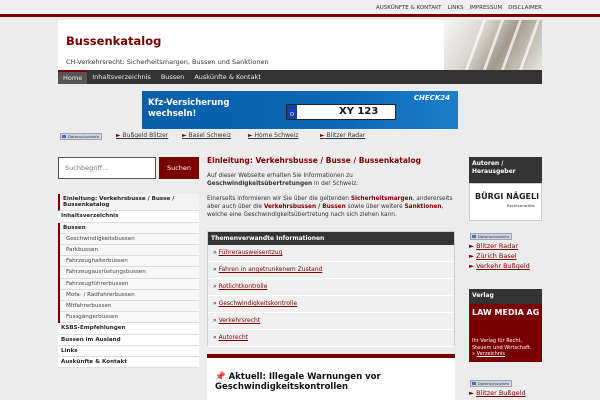  What do you see at coordinates (129, 228) in the screenshot?
I see `sidebar-item-bussen: Bussen` at bounding box center [129, 228].